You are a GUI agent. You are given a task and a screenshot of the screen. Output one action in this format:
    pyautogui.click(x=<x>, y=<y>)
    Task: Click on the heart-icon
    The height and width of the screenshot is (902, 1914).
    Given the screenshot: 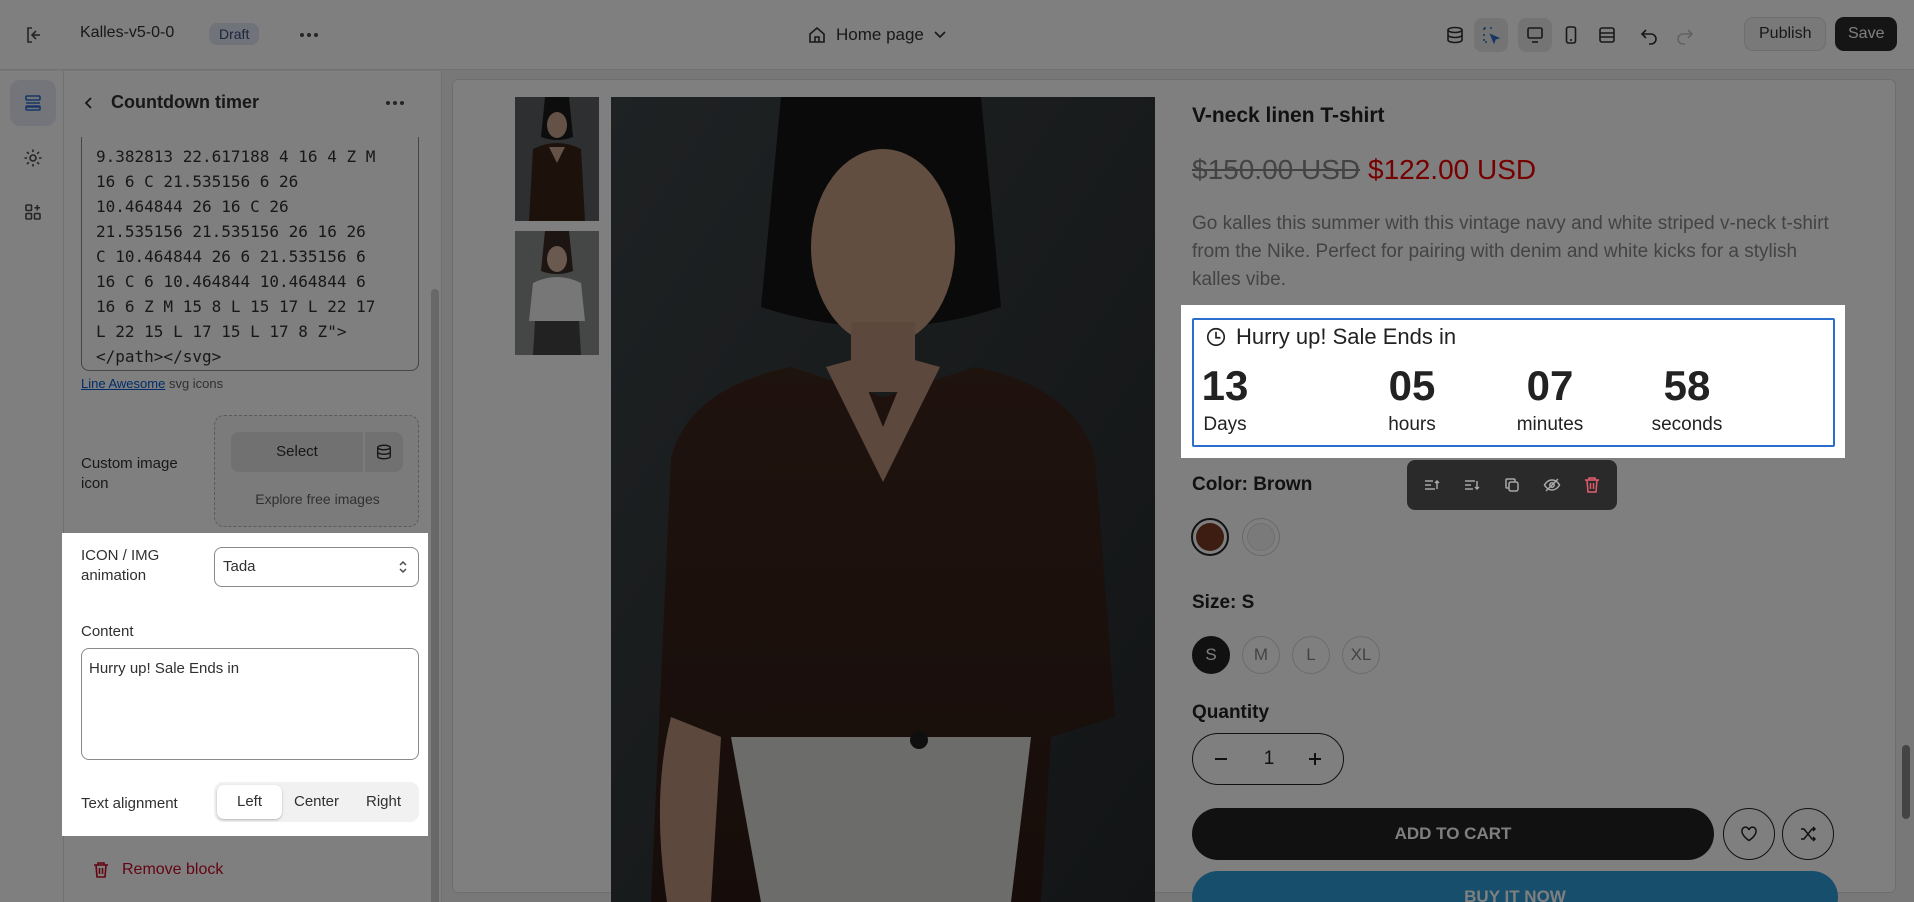 What is the action you would take?
    pyautogui.click(x=1749, y=834)
    